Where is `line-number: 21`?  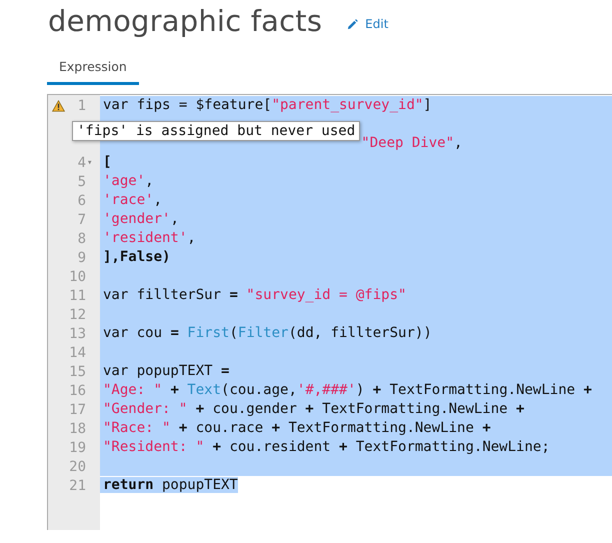
line-number: 21 is located at coordinates (77, 486).